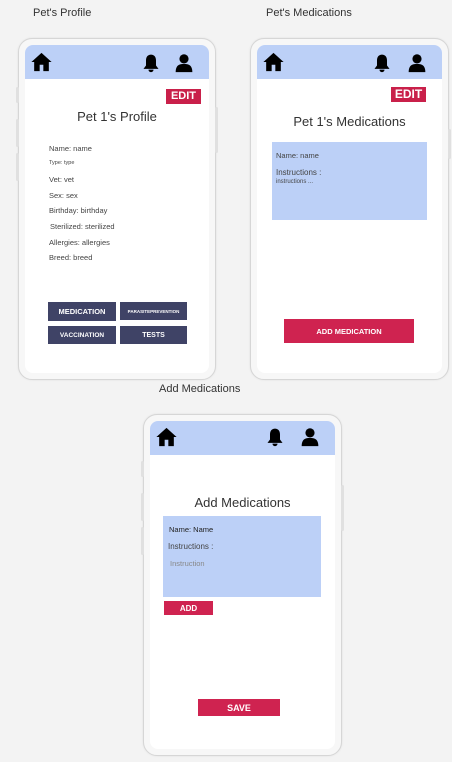 The width and height of the screenshot is (452, 762). I want to click on caption-pets-medications: Pet's Medications, so click(309, 13).